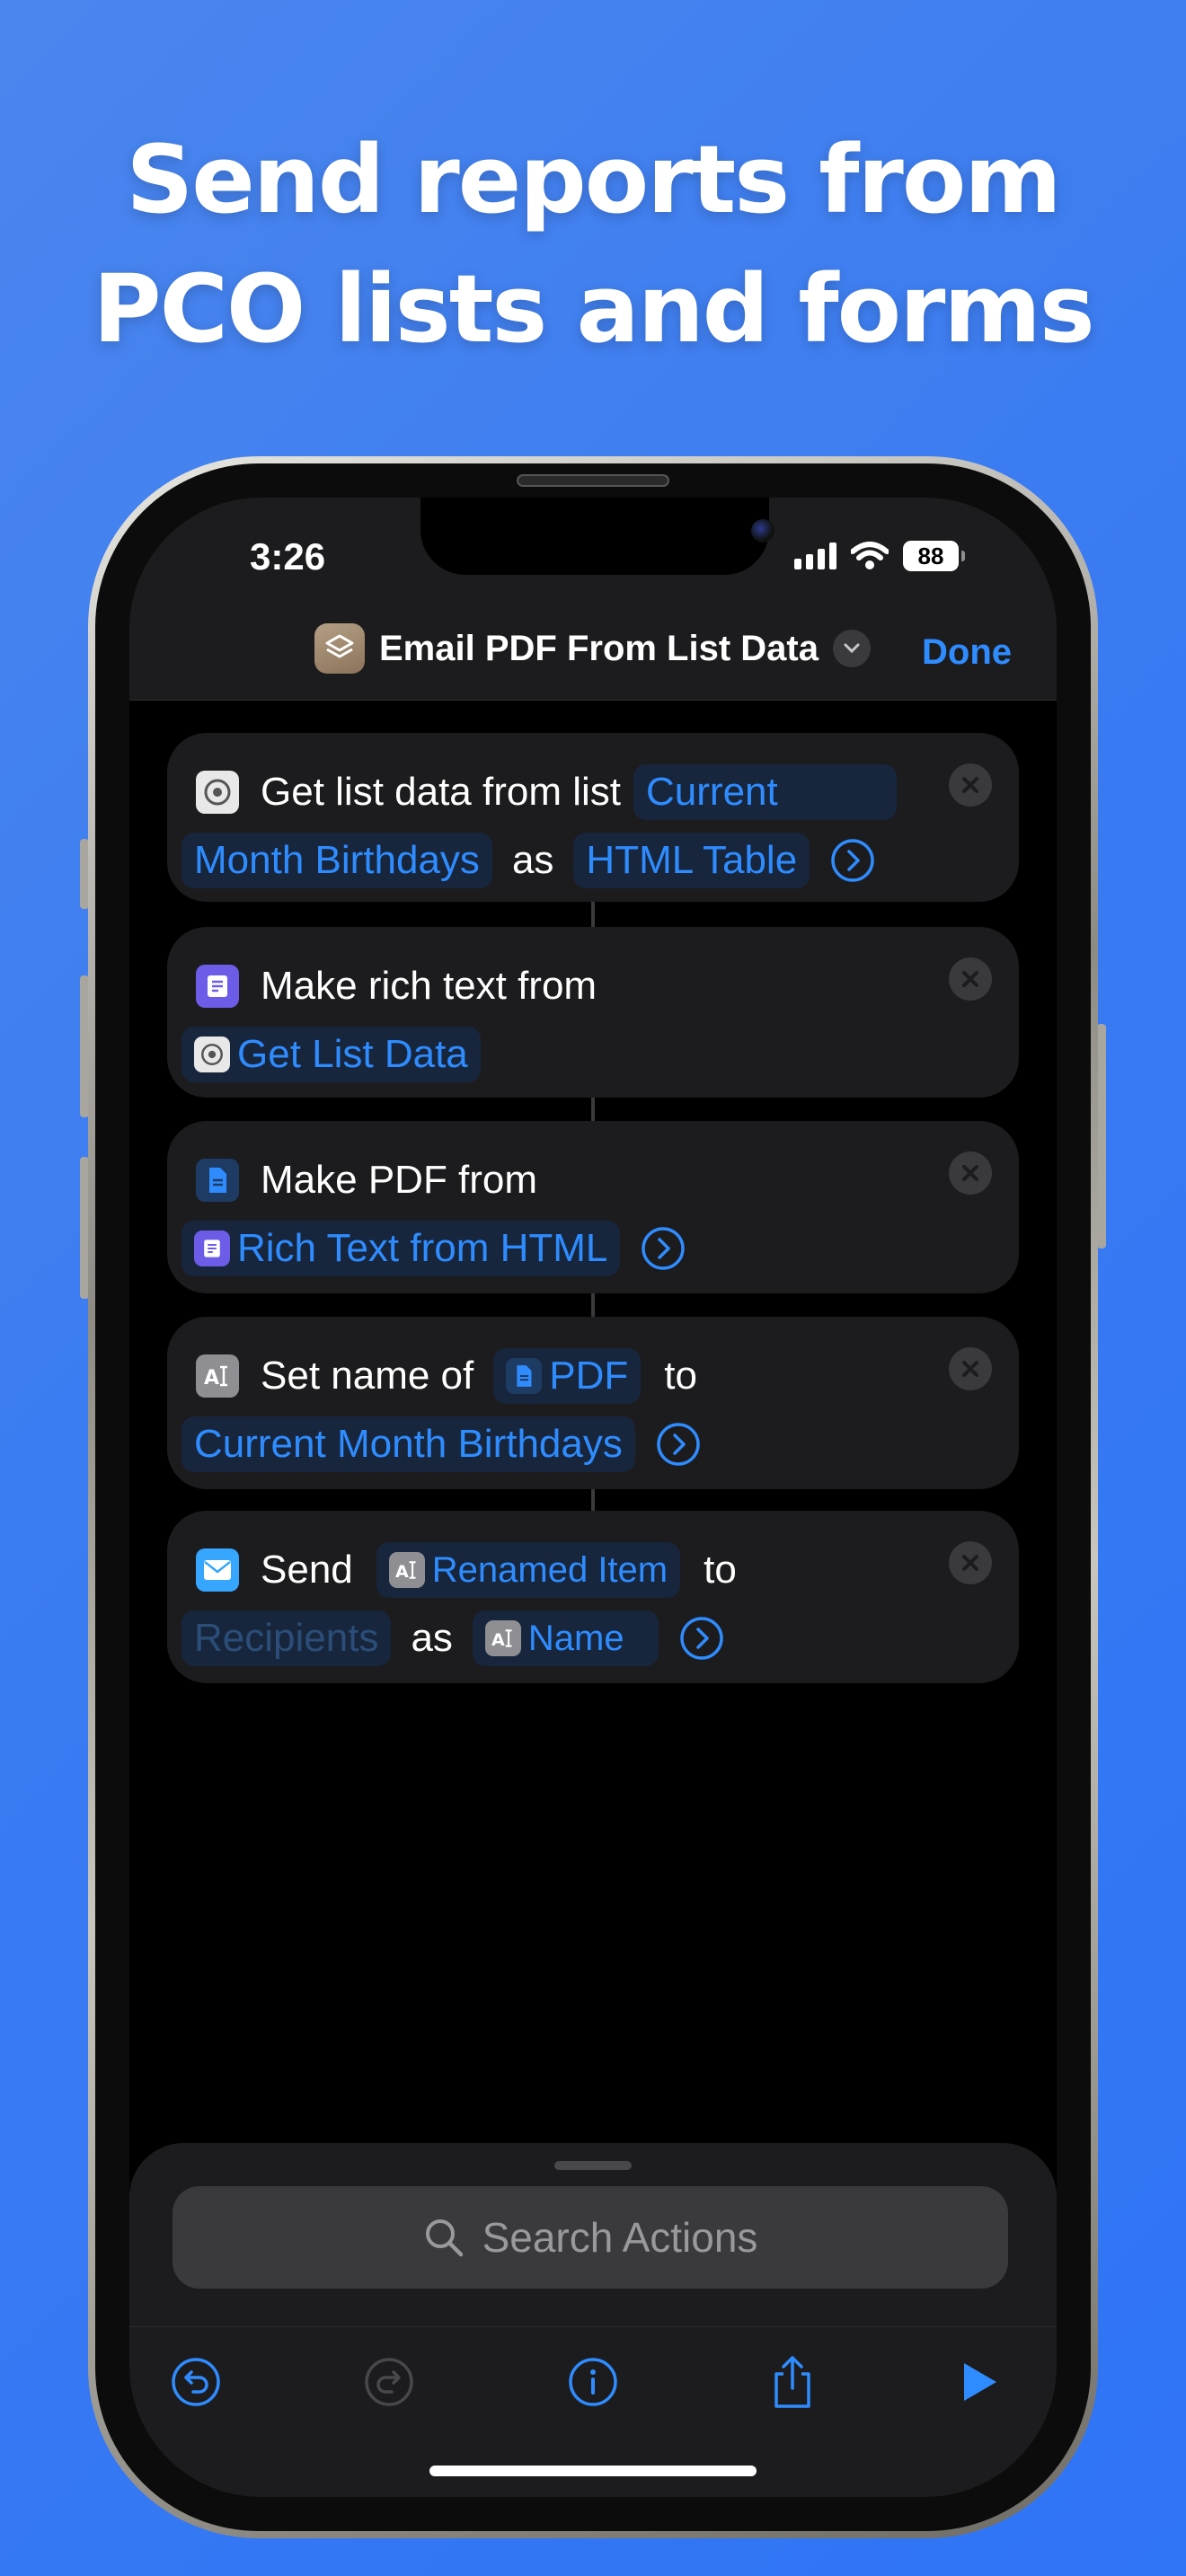  What do you see at coordinates (593, 2320) in the screenshot?
I see `actions-sheet: Search Actions` at bounding box center [593, 2320].